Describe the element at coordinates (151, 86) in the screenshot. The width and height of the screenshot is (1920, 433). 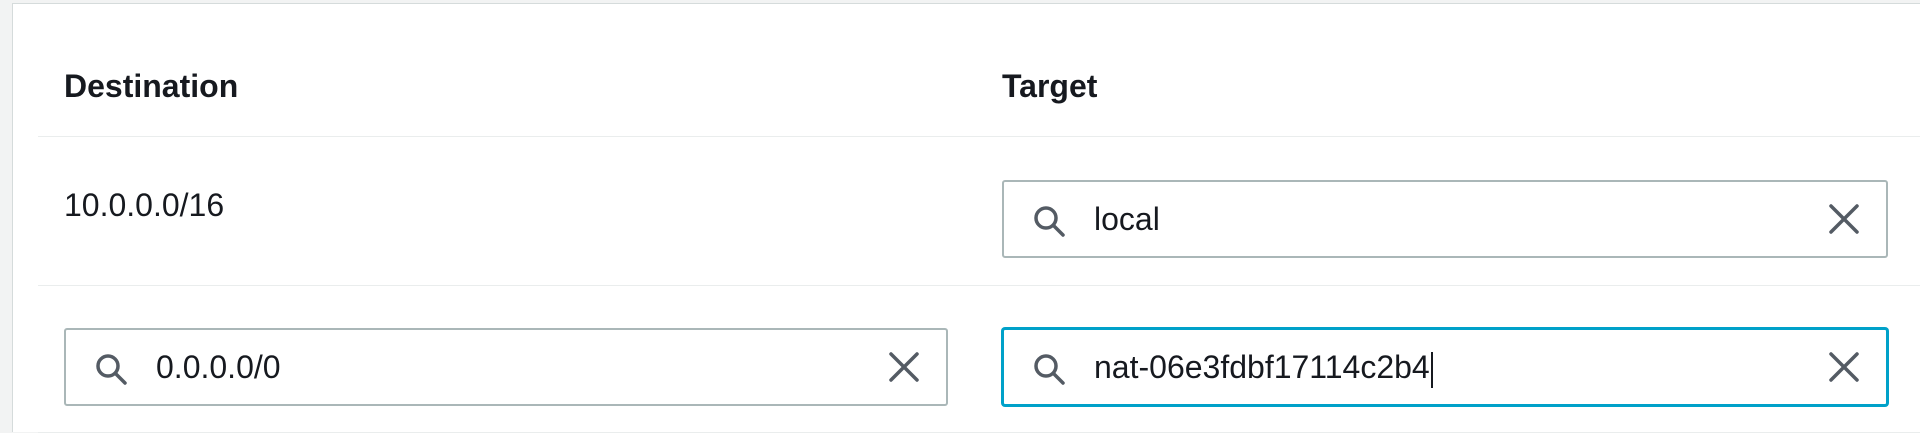
I see `destination-column-header: Destination` at that location.